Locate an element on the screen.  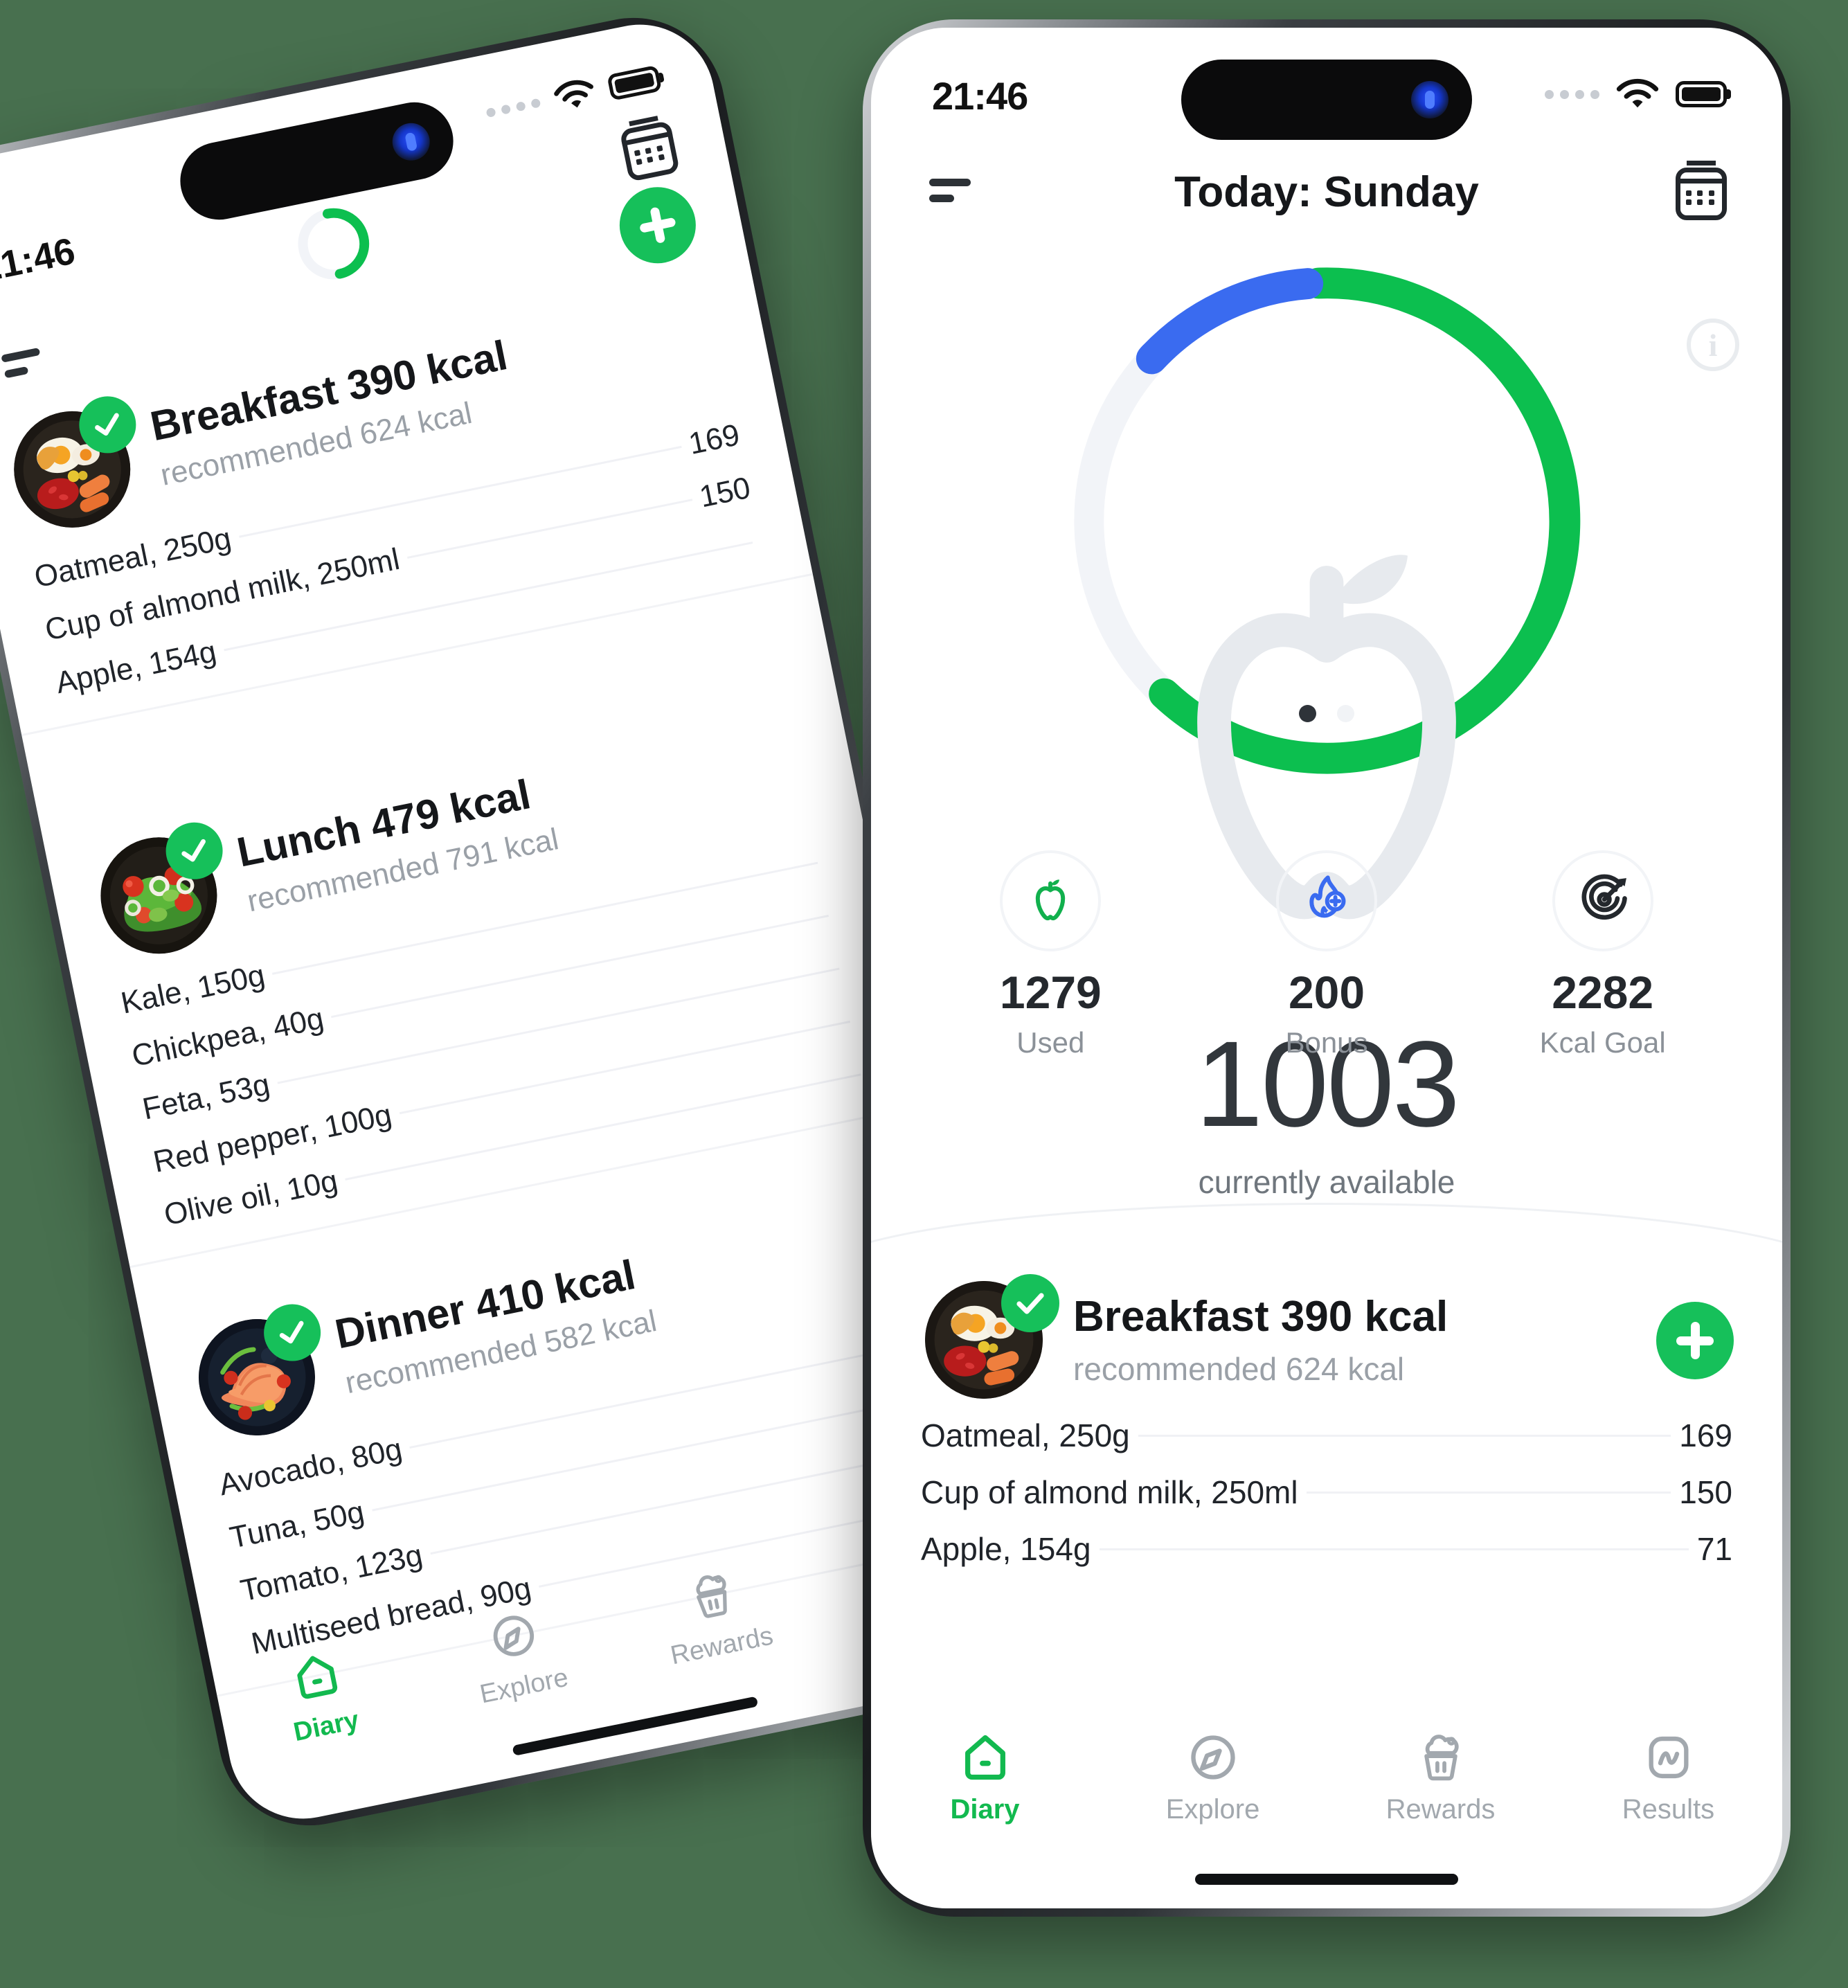
tab-rewards: Rewards is located at coordinates (1440, 1776).